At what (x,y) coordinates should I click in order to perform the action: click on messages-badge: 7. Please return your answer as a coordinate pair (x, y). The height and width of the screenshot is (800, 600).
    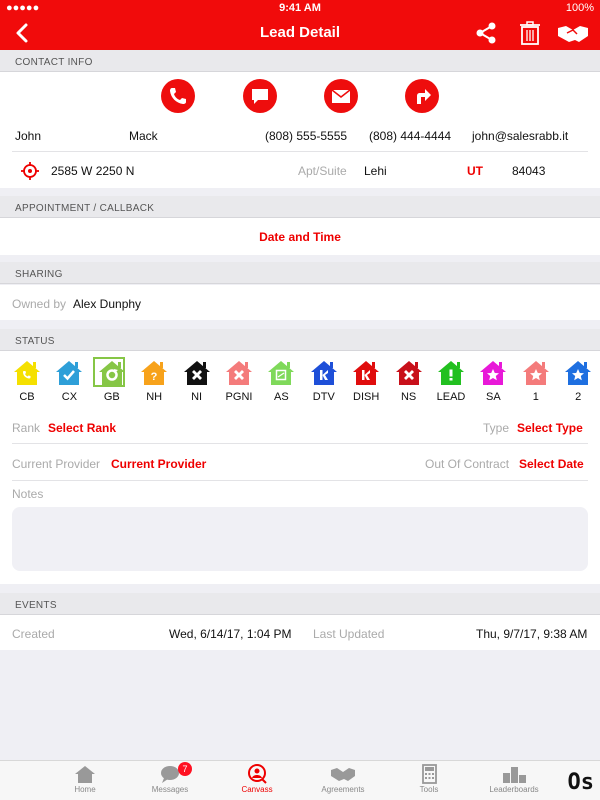
    Looking at the image, I should click on (185, 769).